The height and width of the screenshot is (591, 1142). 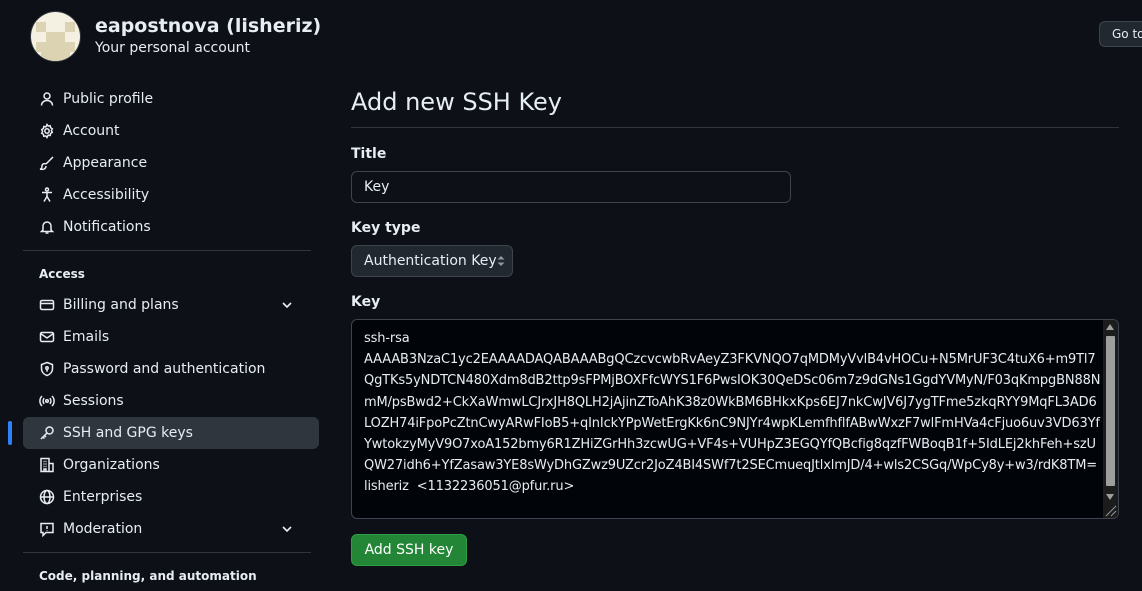 What do you see at coordinates (164, 369) in the screenshot?
I see `sidebar-item-label: Password and authentication` at bounding box center [164, 369].